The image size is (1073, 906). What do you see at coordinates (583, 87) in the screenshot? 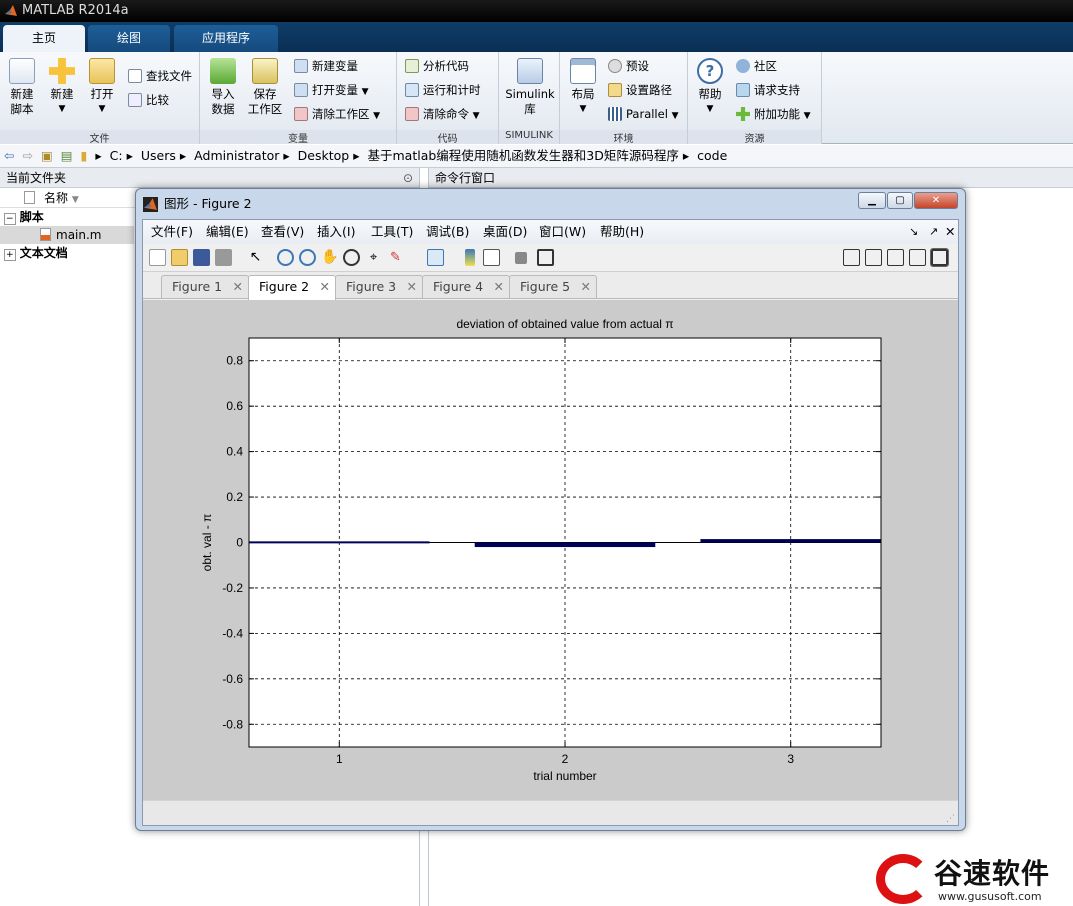
I see `layout-button: 布局 ▼` at bounding box center [583, 87].